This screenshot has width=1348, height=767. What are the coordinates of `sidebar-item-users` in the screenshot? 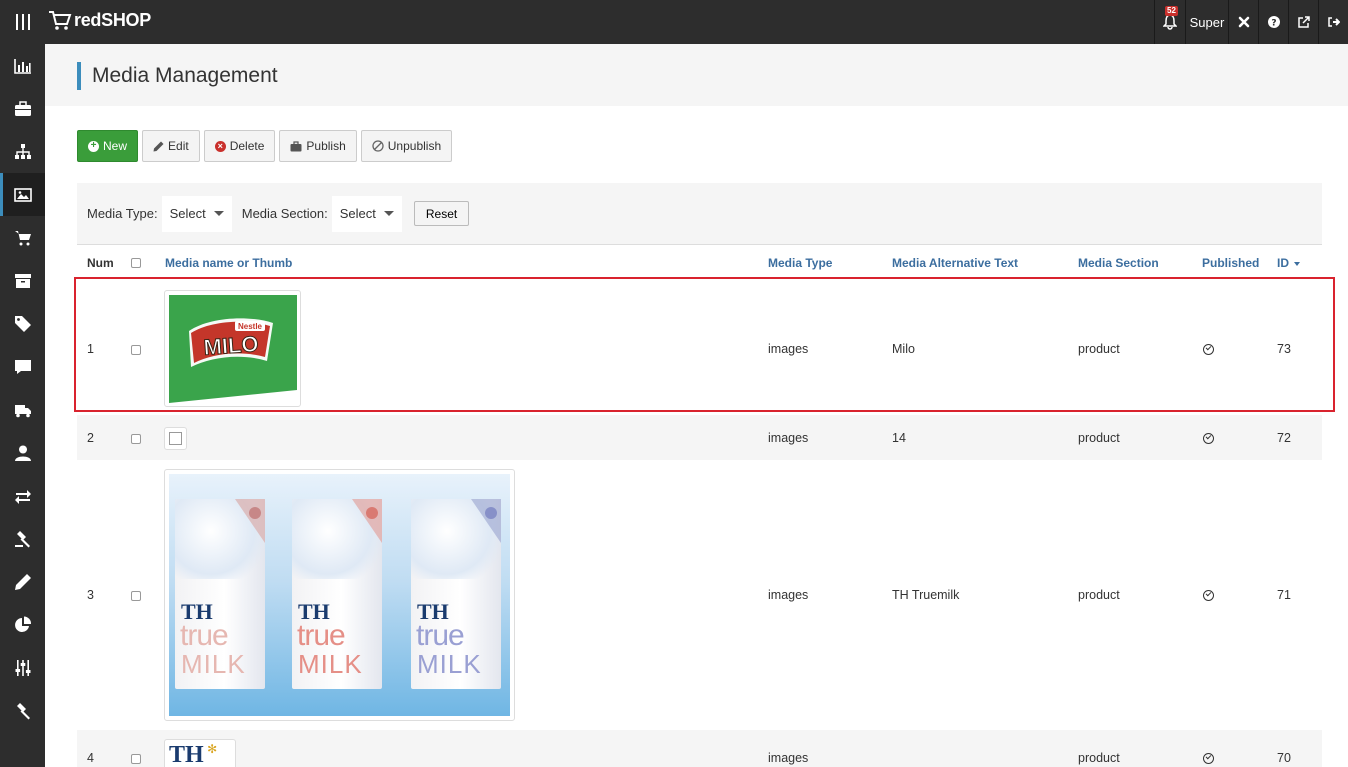 It's located at (22, 452).